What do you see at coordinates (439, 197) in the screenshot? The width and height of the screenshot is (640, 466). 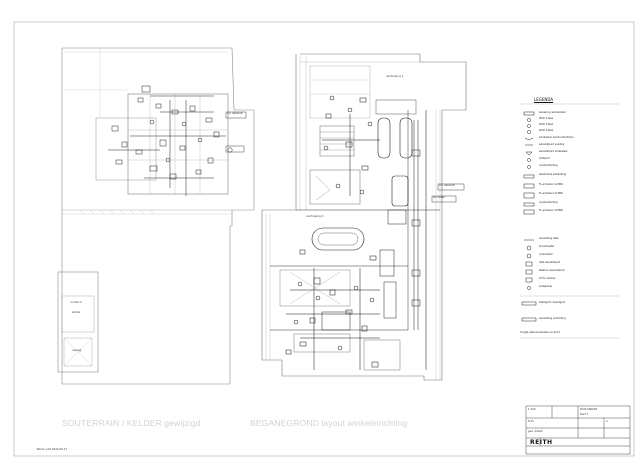 I see `callout: zie detail` at bounding box center [439, 197].